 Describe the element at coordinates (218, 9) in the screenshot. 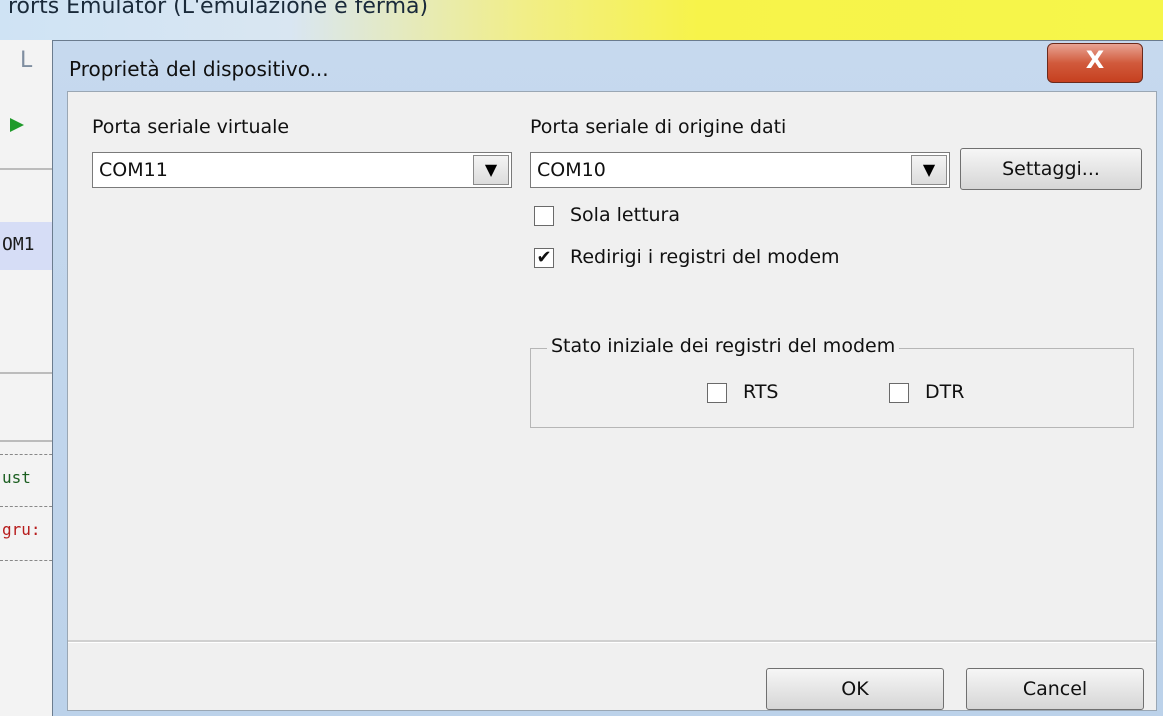

I see `background-window-title: rorts Emulator (L'emulazione è ferma)` at that location.